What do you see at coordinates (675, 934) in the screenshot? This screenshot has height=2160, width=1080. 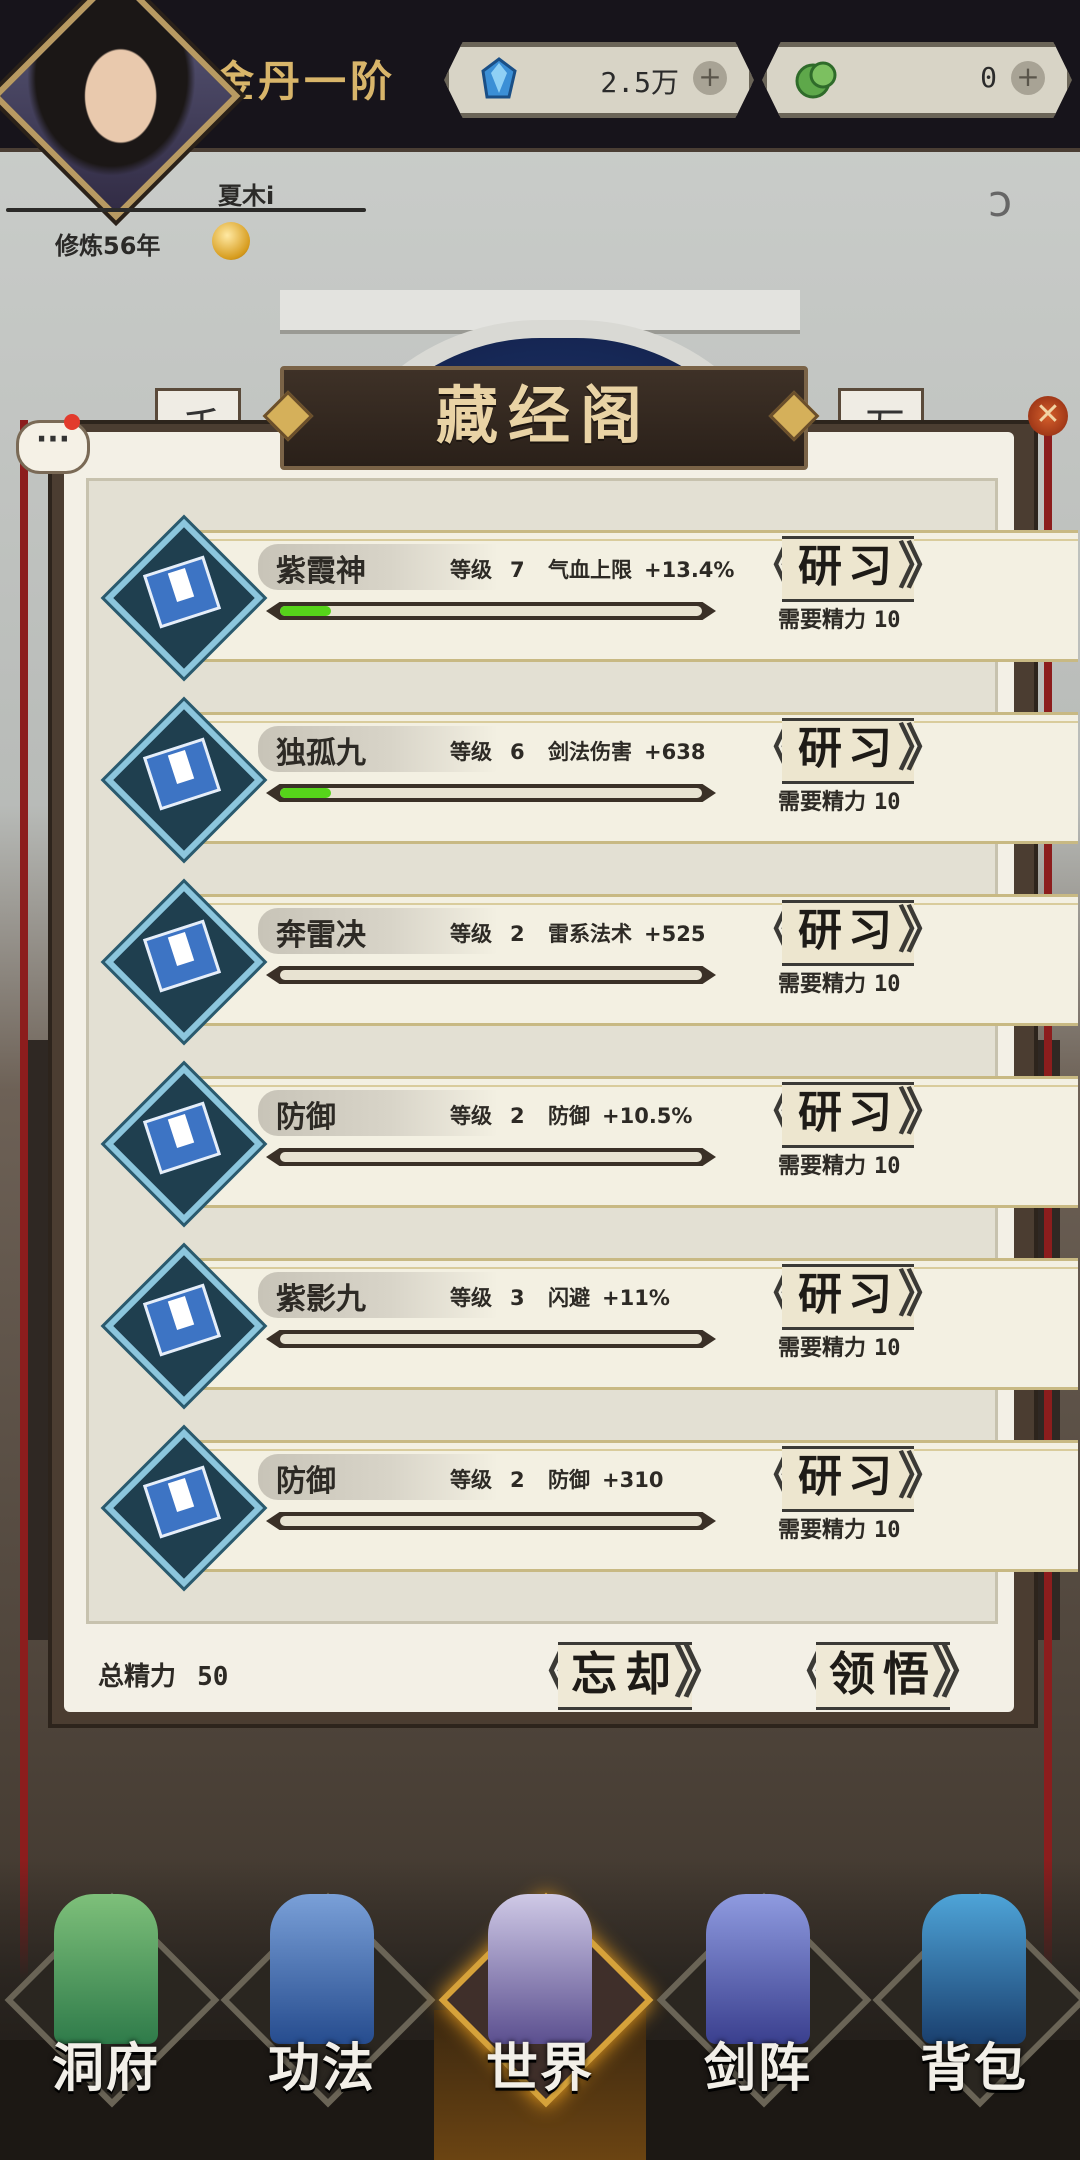 I see `skill-stat-bonus: +525` at bounding box center [675, 934].